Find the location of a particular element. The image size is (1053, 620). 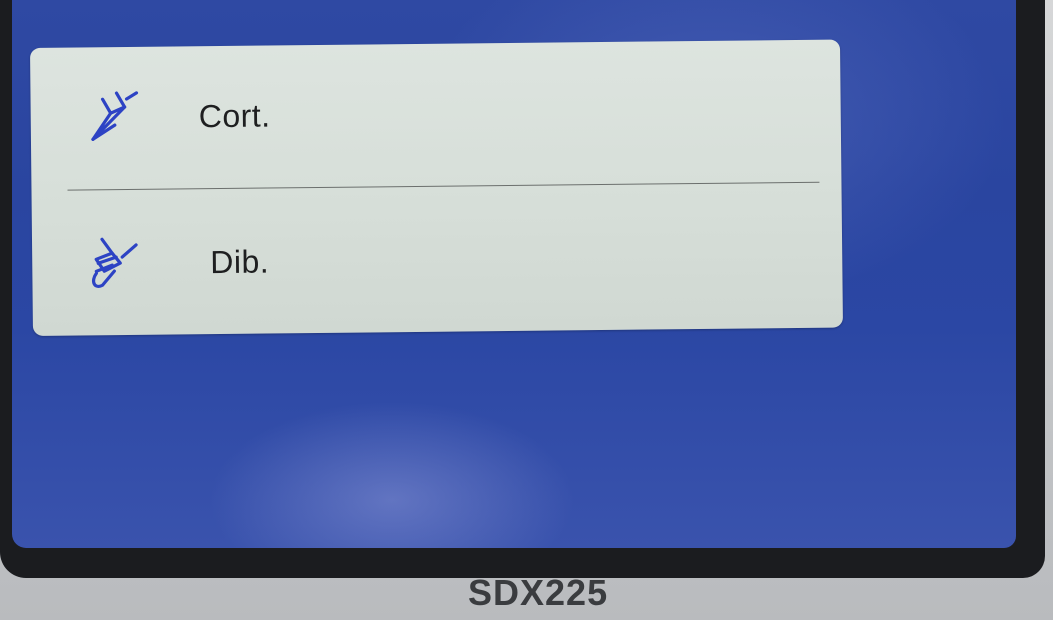

menu-item-label: Dib. is located at coordinates (240, 261).